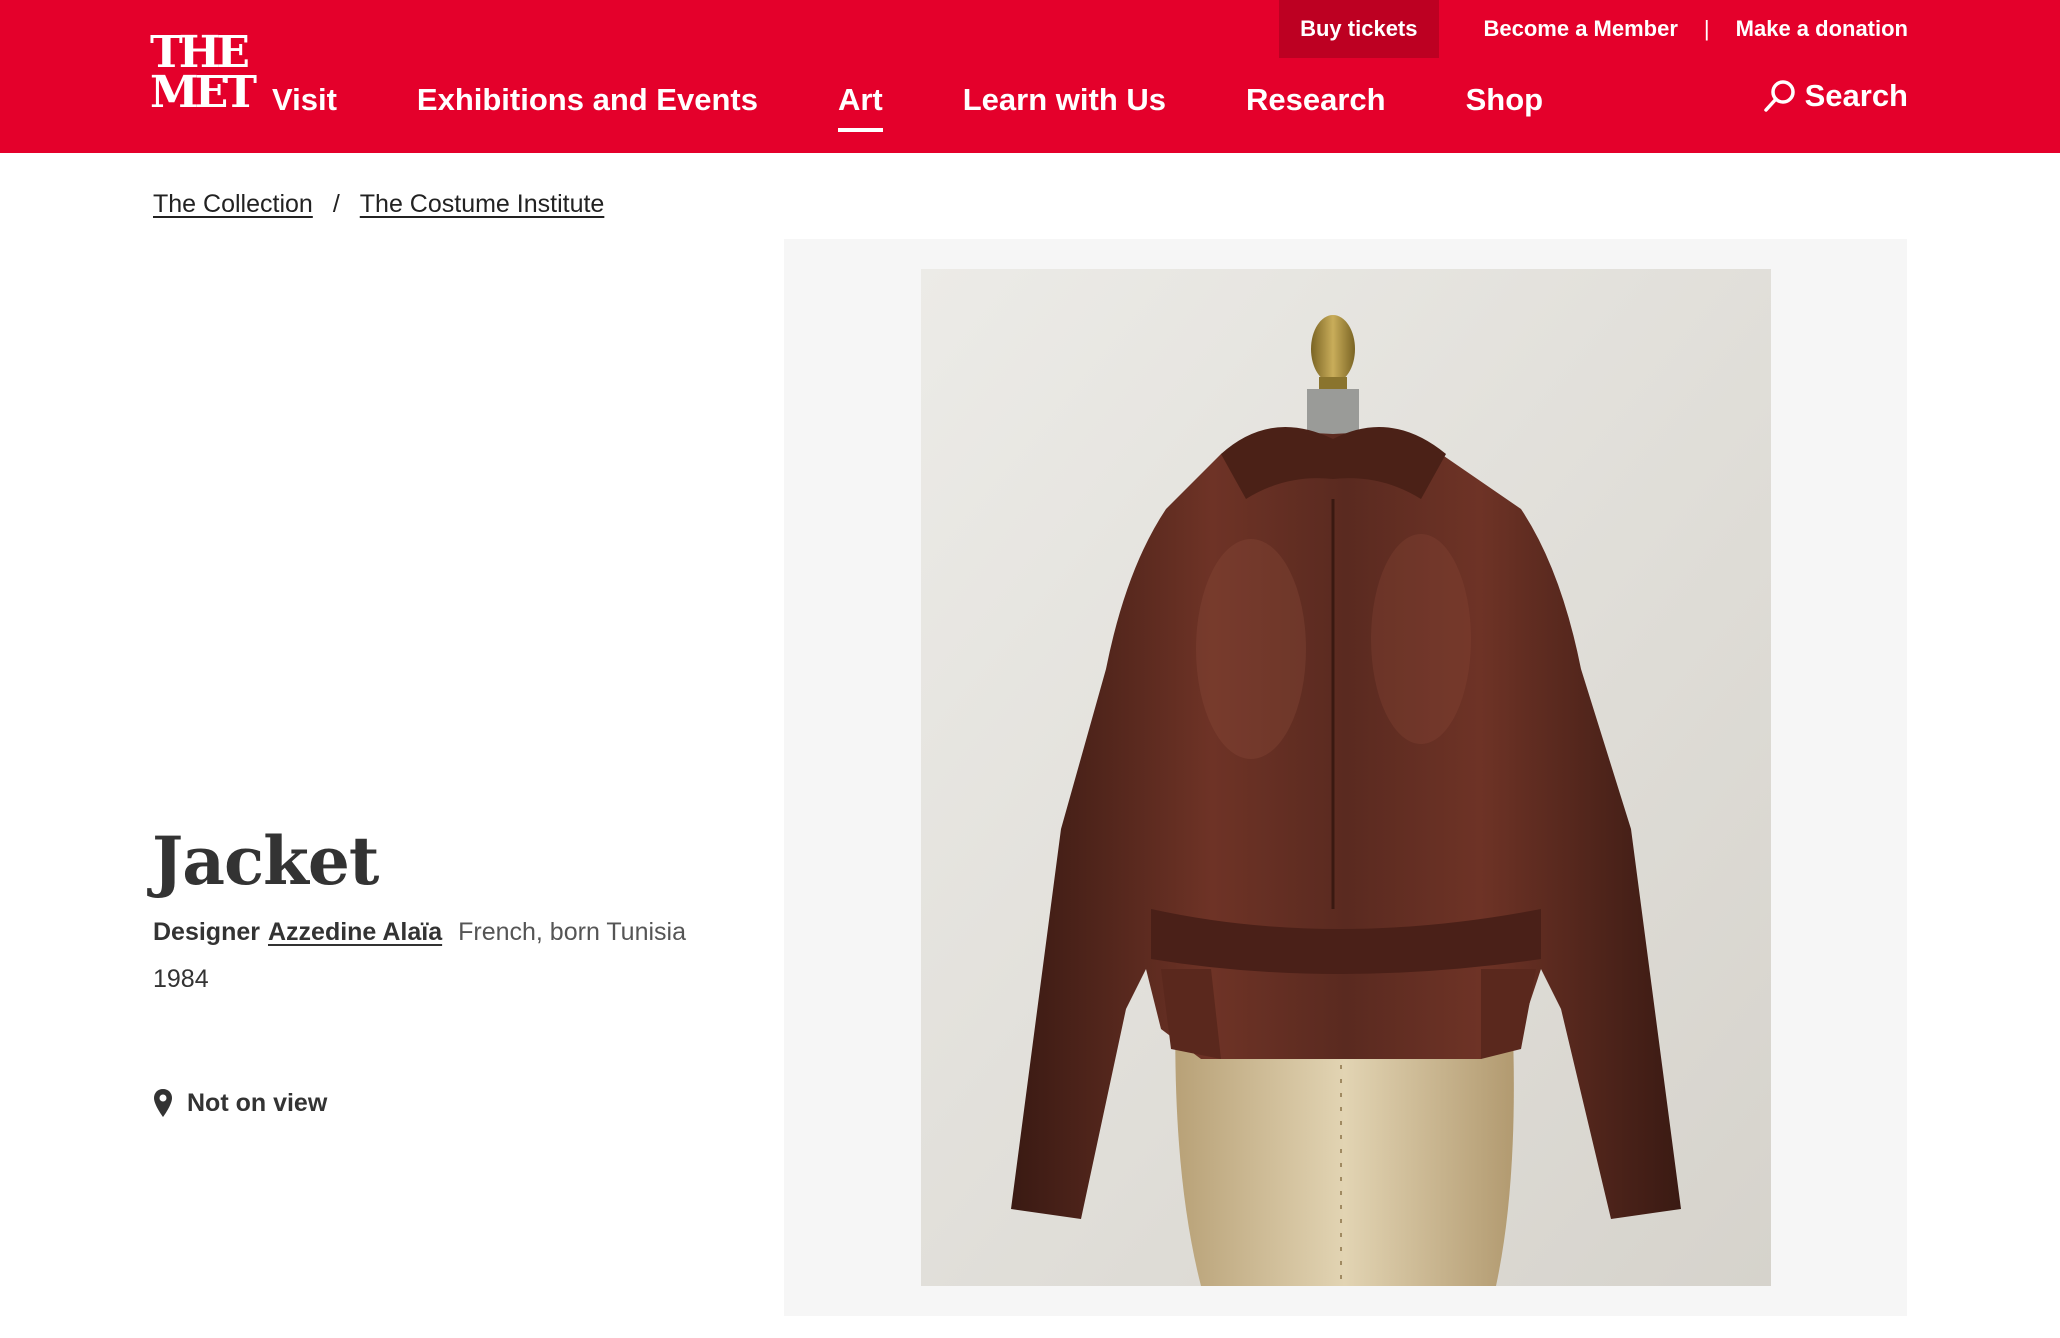  Describe the element at coordinates (1581, 29) in the screenshot. I see `become-member-link: Become a Member` at that location.